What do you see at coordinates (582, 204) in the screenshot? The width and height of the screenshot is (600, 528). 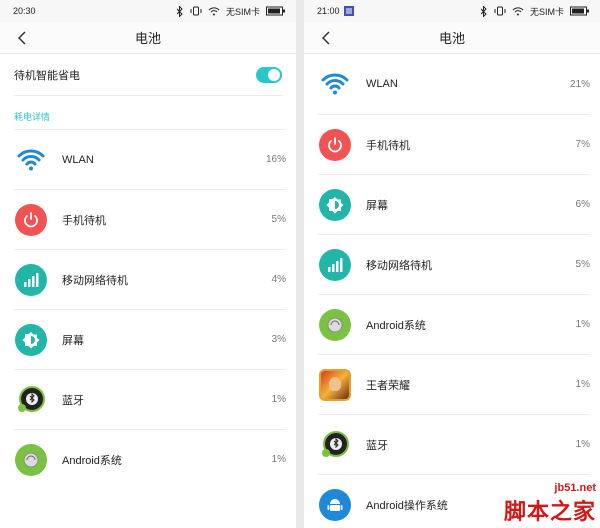 I see `item-percent: 6%` at bounding box center [582, 204].